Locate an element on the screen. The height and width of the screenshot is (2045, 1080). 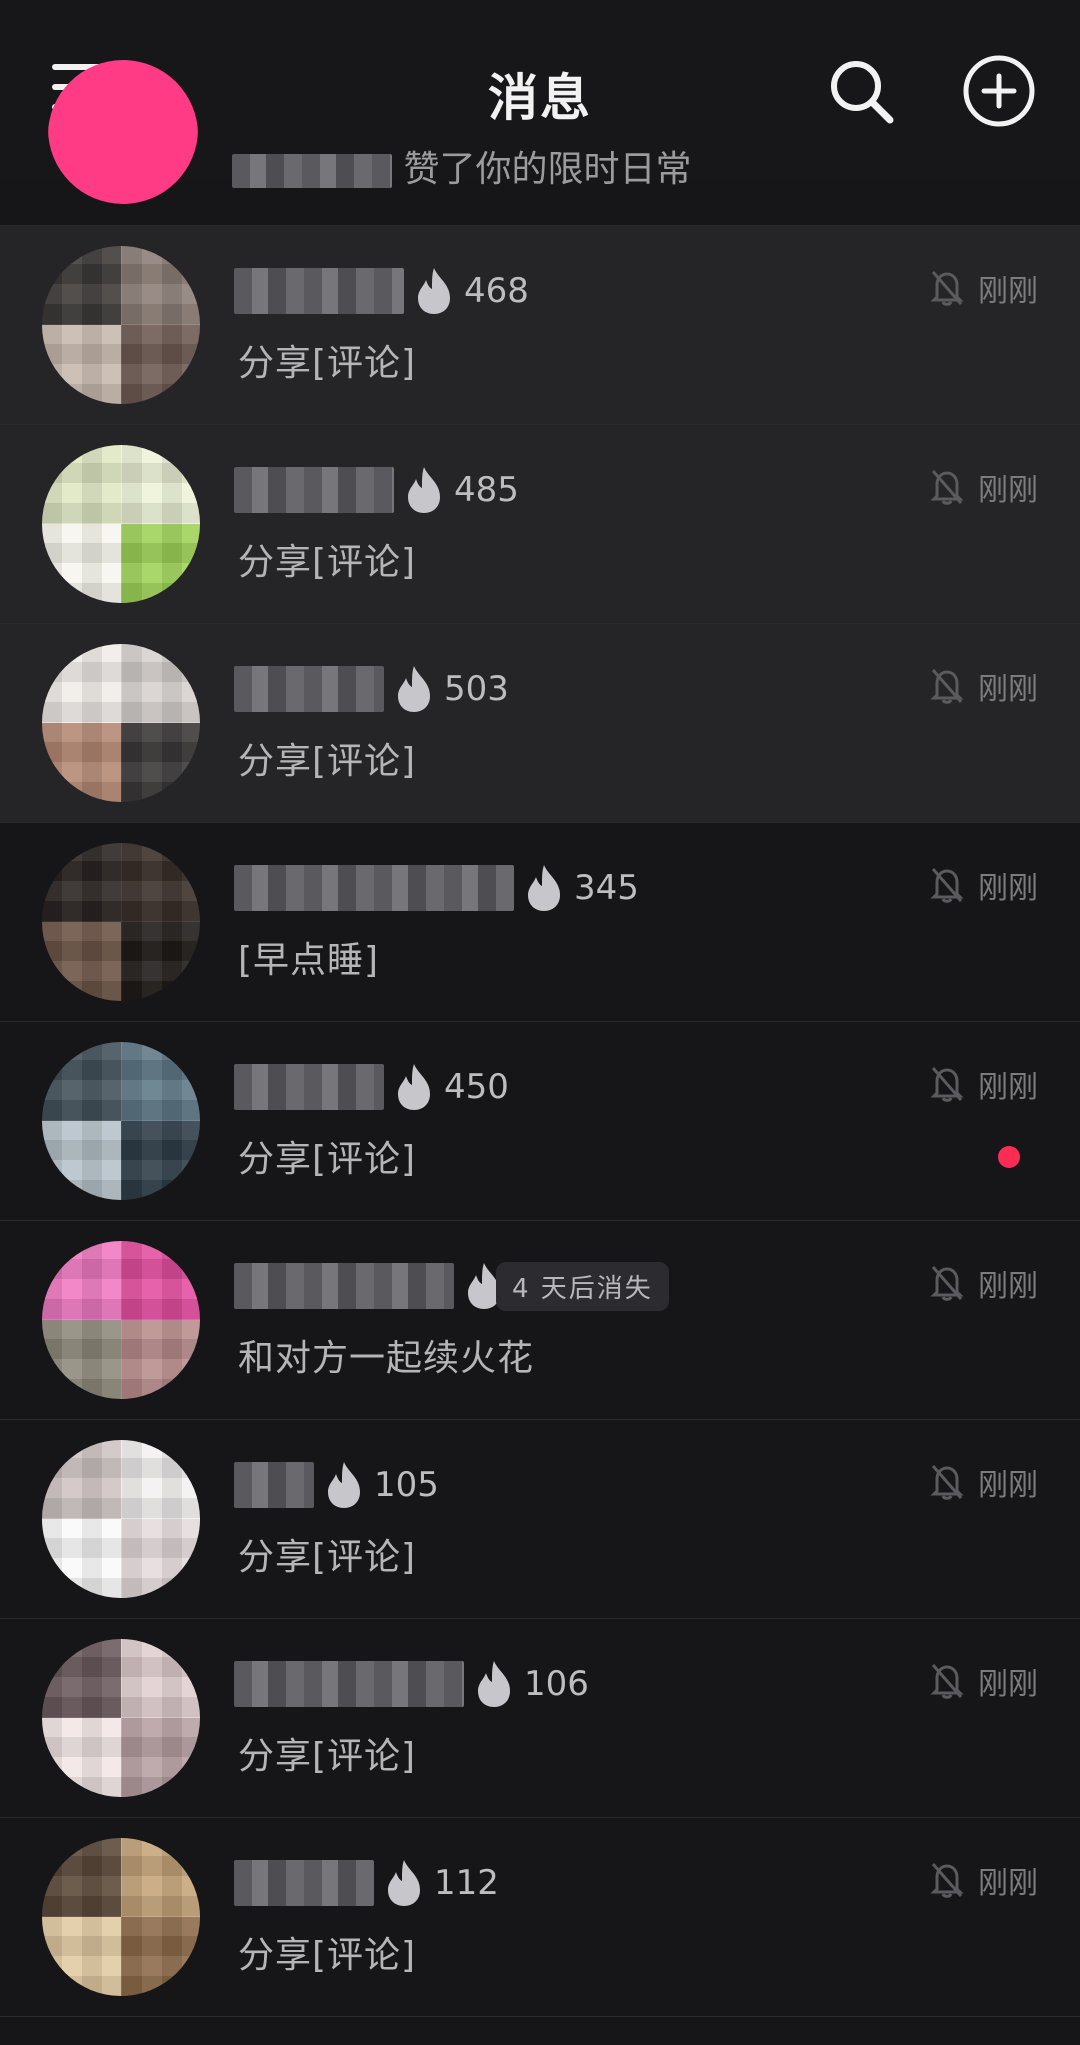
notification-avatar is located at coordinates (123, 122).